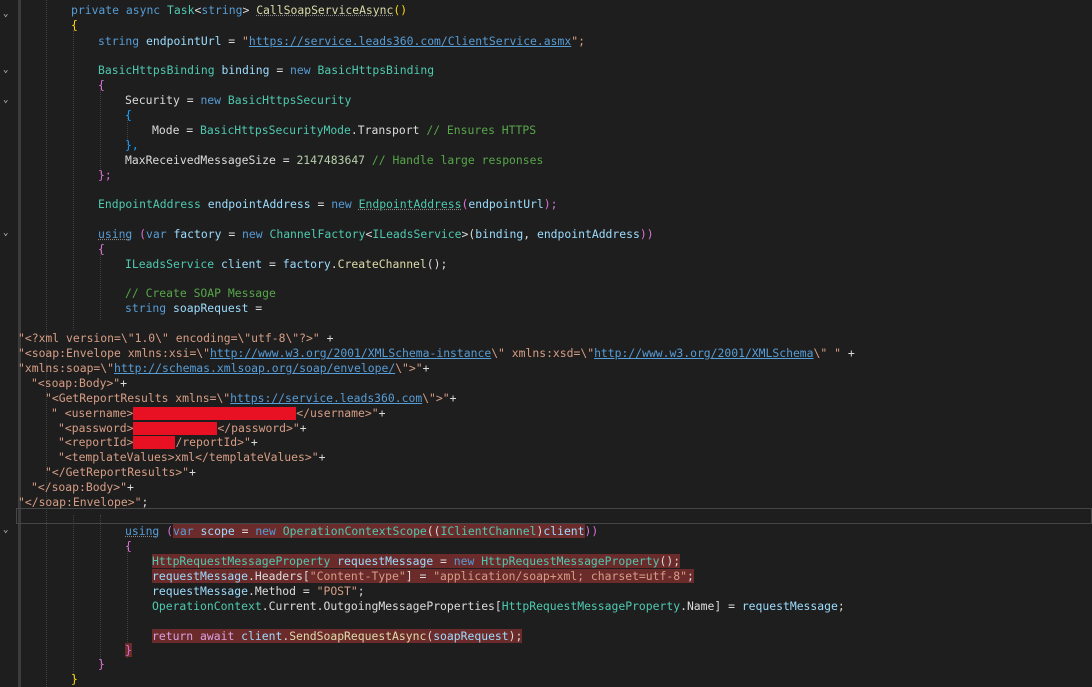  What do you see at coordinates (120, 472) in the screenshot?
I see `code-line: "</GetReportResults>"+` at bounding box center [120, 472].